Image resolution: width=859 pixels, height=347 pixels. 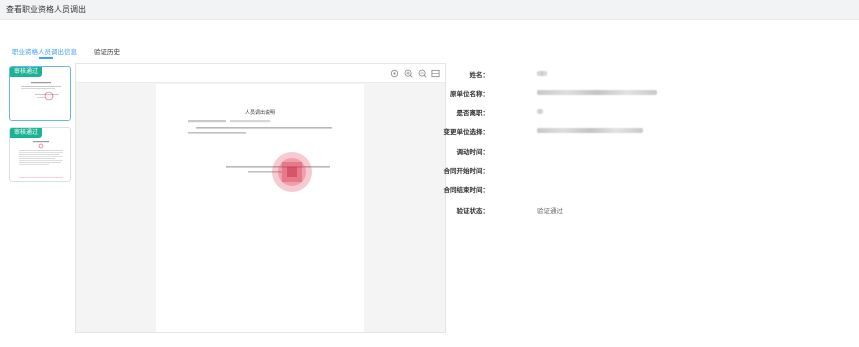 What do you see at coordinates (469, 94) in the screenshot?
I see `field-label: 原单位名称：` at bounding box center [469, 94].